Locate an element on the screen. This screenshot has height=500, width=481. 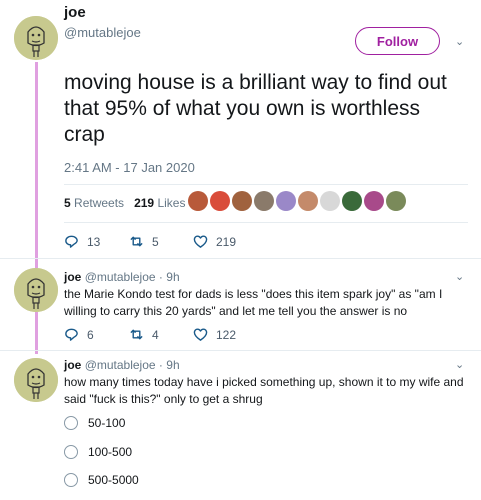
like-action: 219 is located at coordinates (214, 241).